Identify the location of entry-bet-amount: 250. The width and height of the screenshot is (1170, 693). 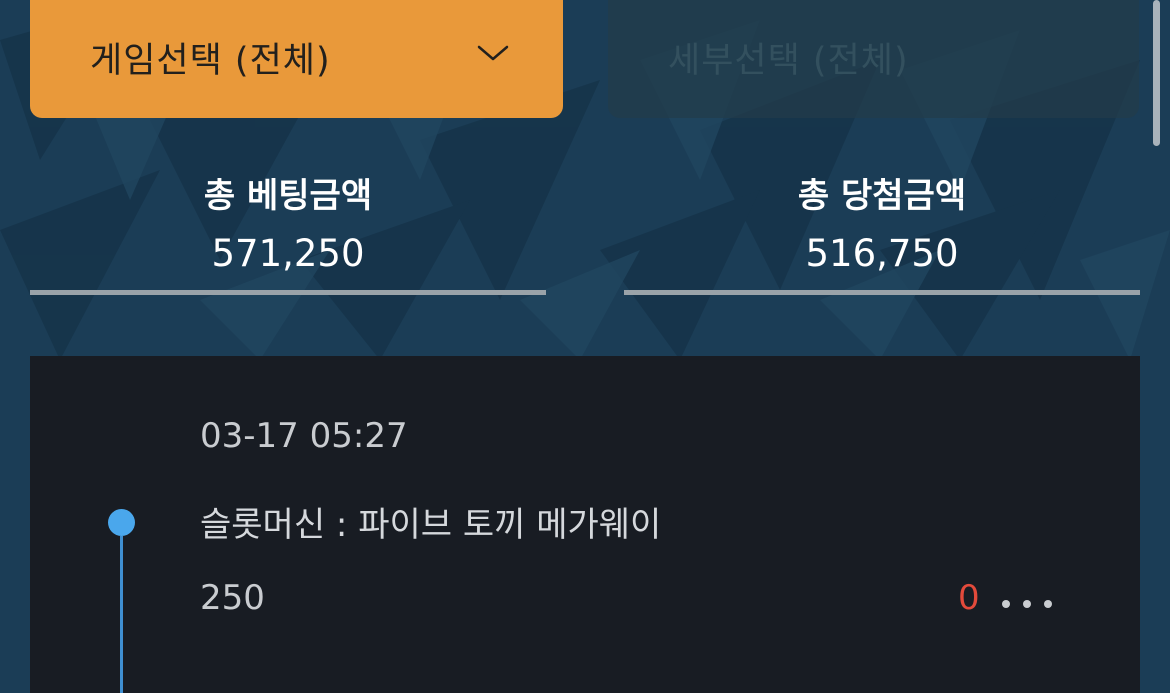
(232, 598).